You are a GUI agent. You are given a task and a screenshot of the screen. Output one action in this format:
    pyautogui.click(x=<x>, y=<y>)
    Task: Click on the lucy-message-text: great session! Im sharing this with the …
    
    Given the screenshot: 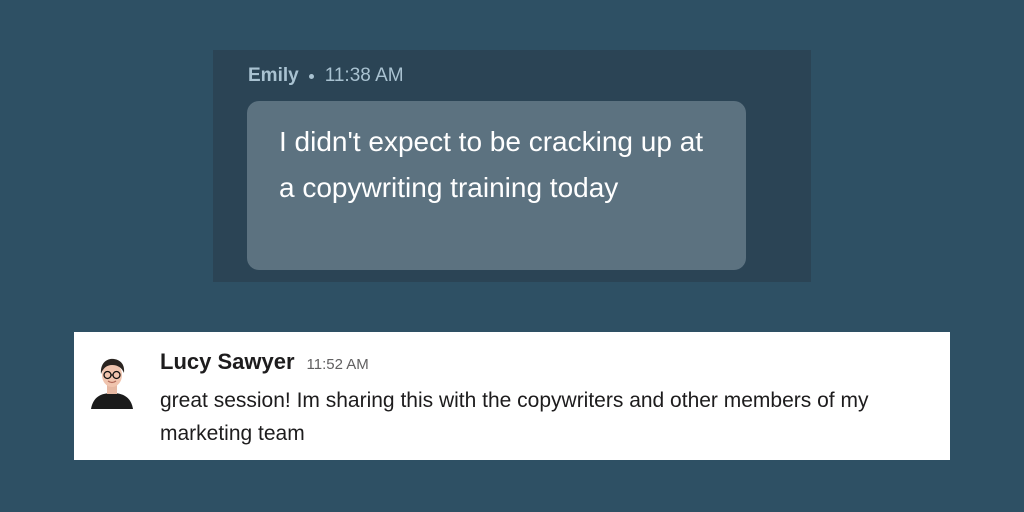 What is the action you would take?
    pyautogui.click(x=514, y=417)
    